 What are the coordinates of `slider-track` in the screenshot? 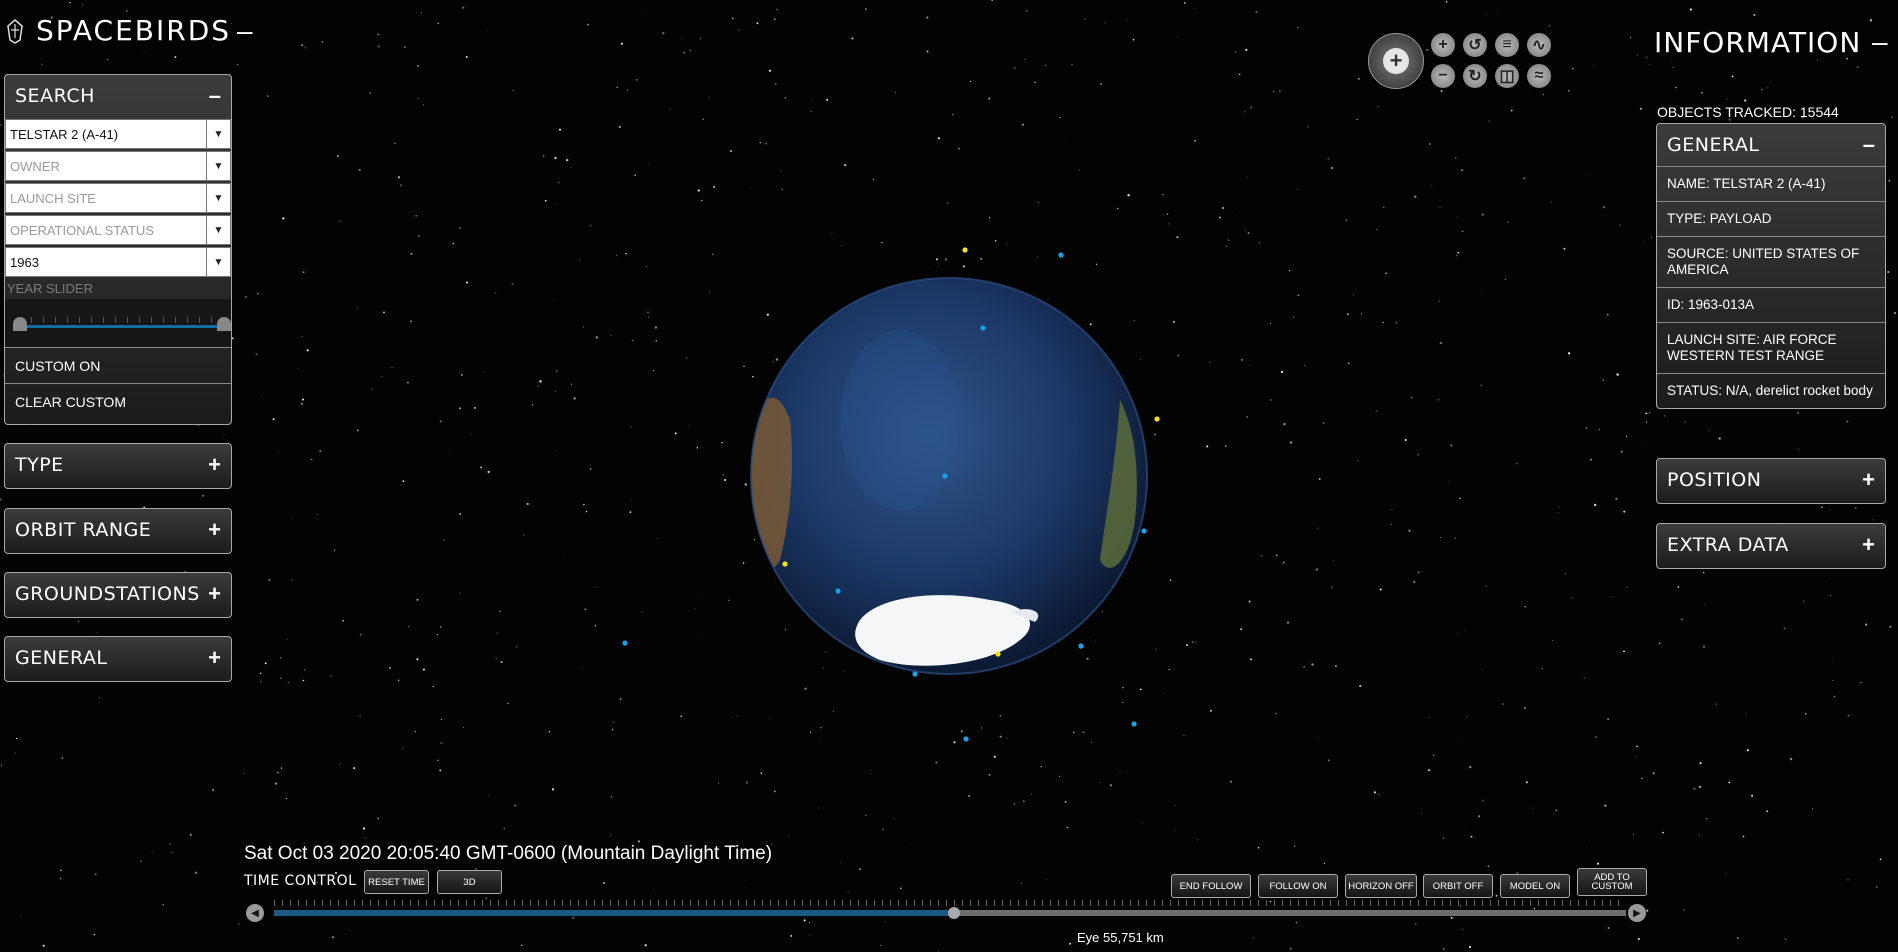 It's located at (118, 326).